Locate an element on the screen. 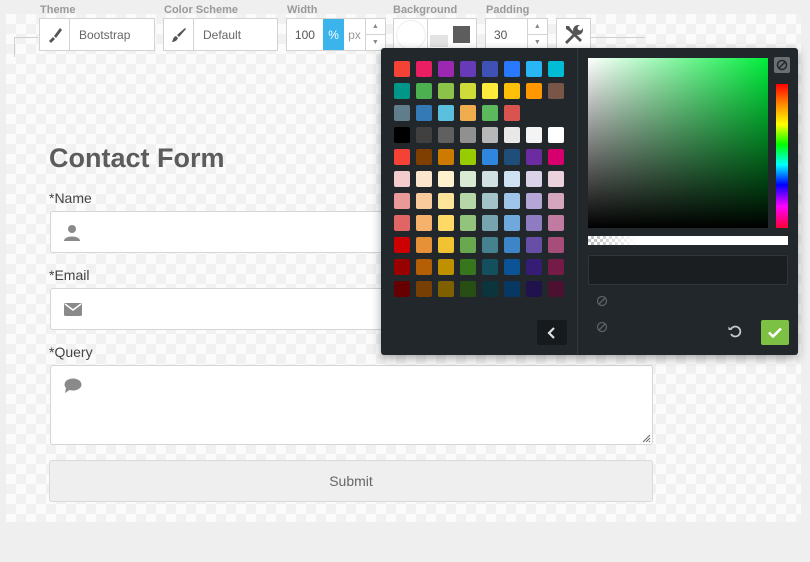 This screenshot has width=810, height=562. background-dark-option is located at coordinates (461, 34).